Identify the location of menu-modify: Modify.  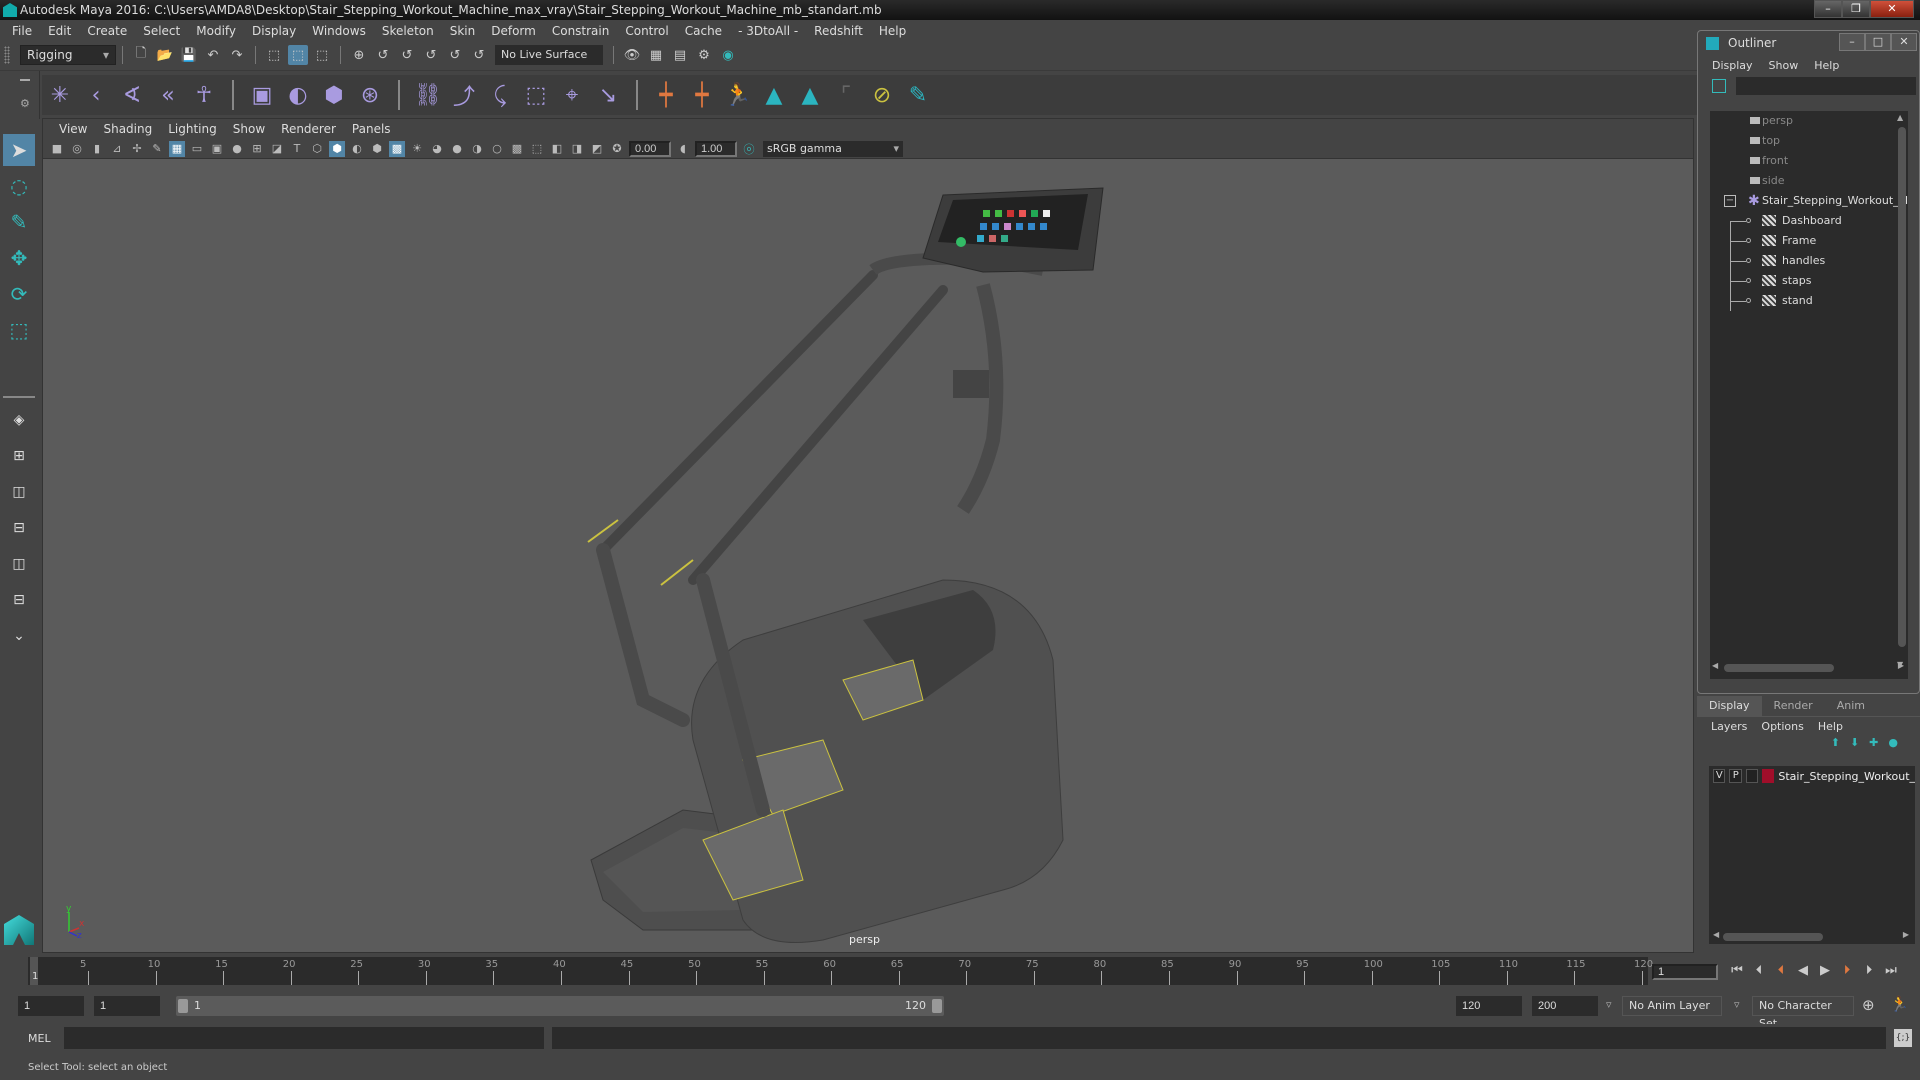
(216, 31).